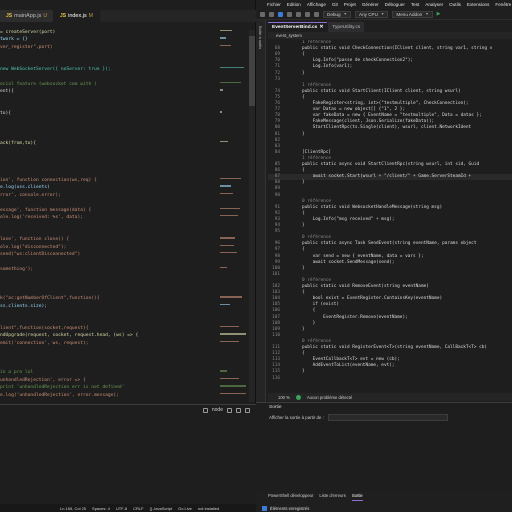 The image size is (512, 512). Describe the element at coordinates (280, 14) in the screenshot. I see `new-item-icon` at that location.